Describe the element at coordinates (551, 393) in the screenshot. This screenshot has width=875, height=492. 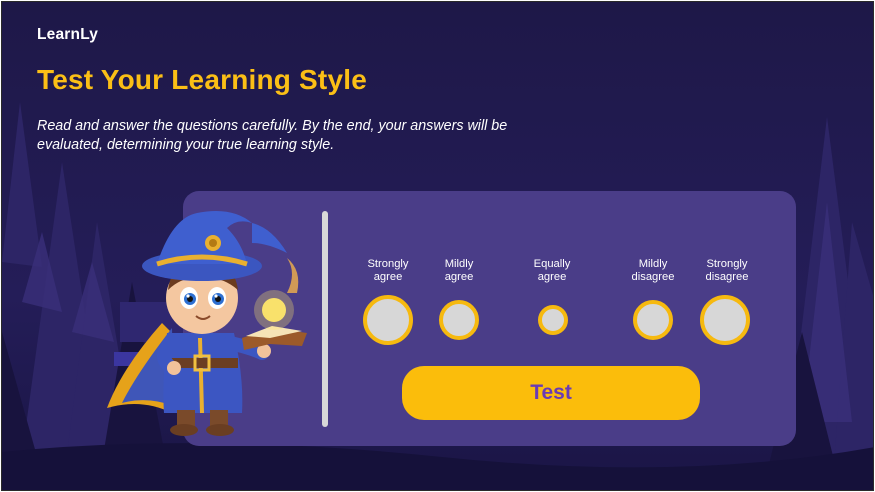
I see `test-button: Test` at that location.